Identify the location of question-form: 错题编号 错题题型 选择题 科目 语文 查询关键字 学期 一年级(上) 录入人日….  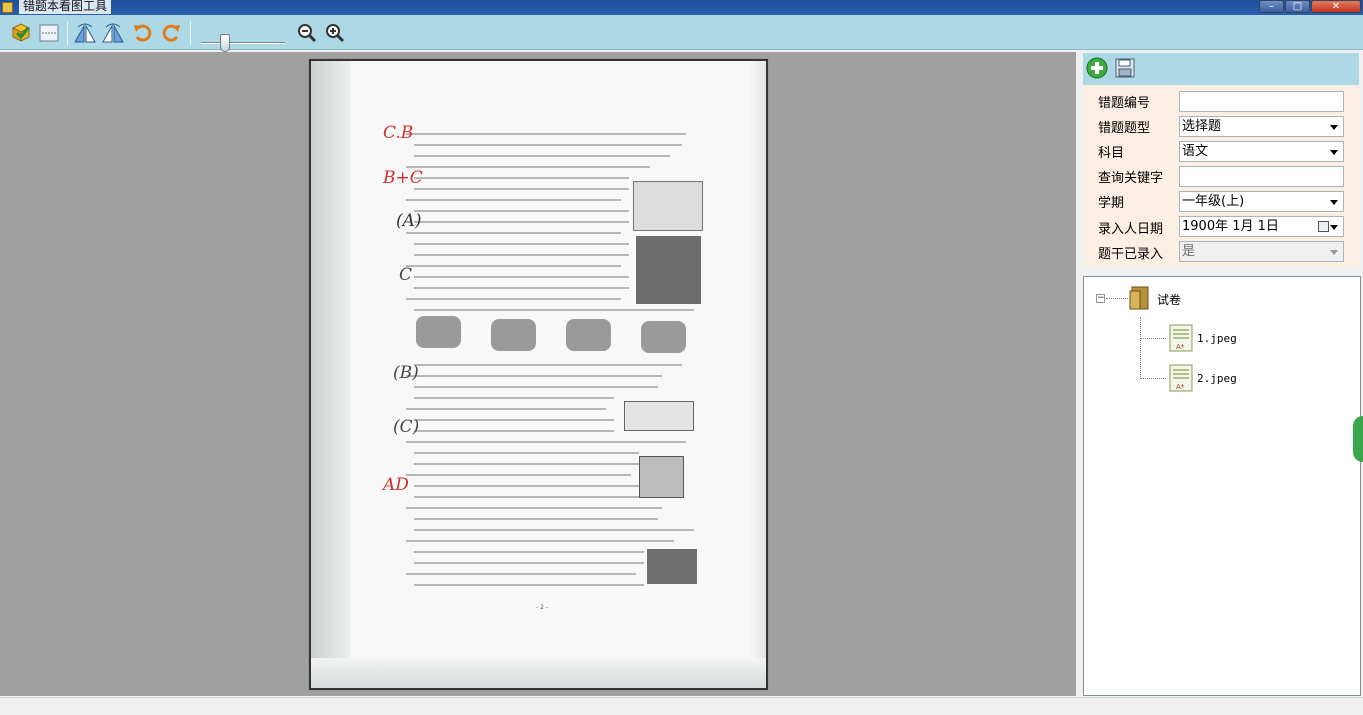
(1221, 176).